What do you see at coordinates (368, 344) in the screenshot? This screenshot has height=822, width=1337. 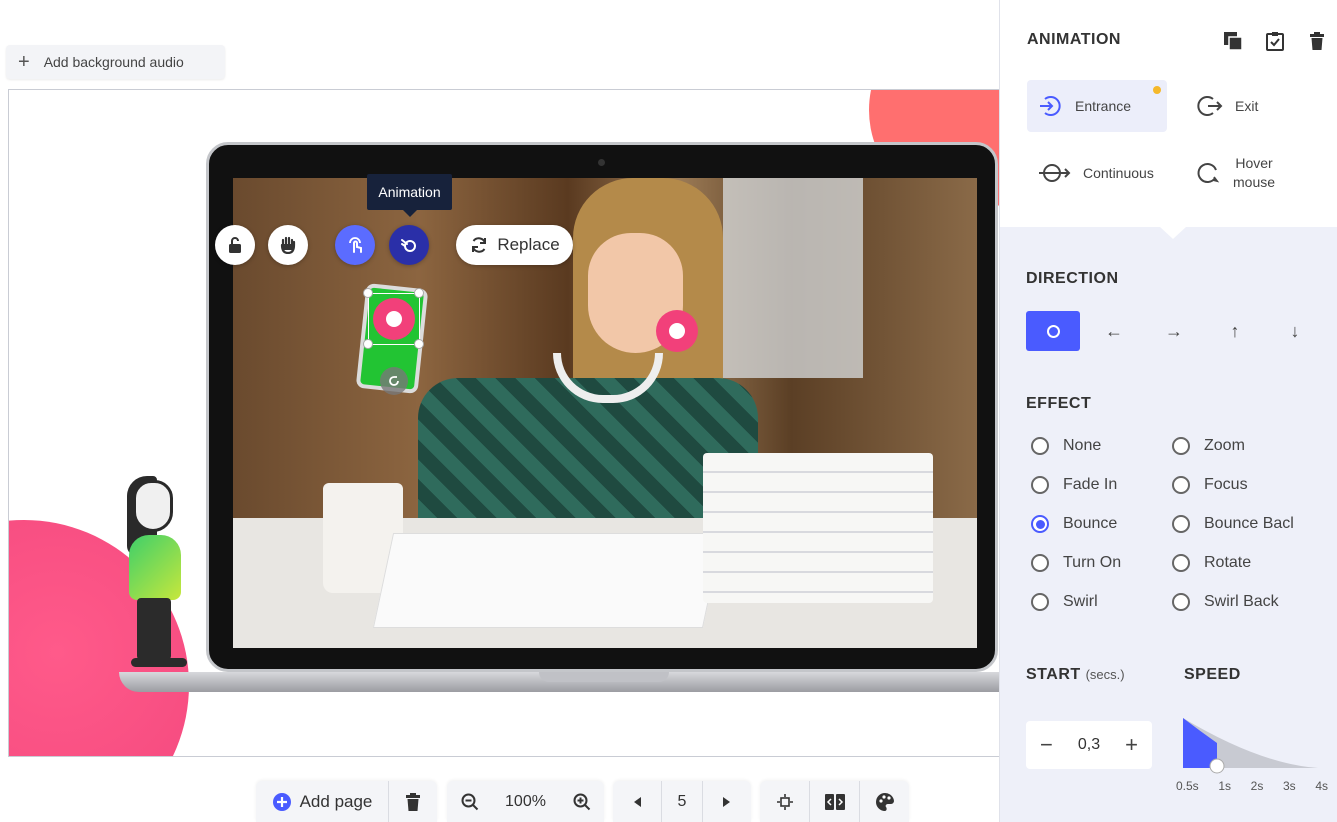 I see `resize-handle-bl` at bounding box center [368, 344].